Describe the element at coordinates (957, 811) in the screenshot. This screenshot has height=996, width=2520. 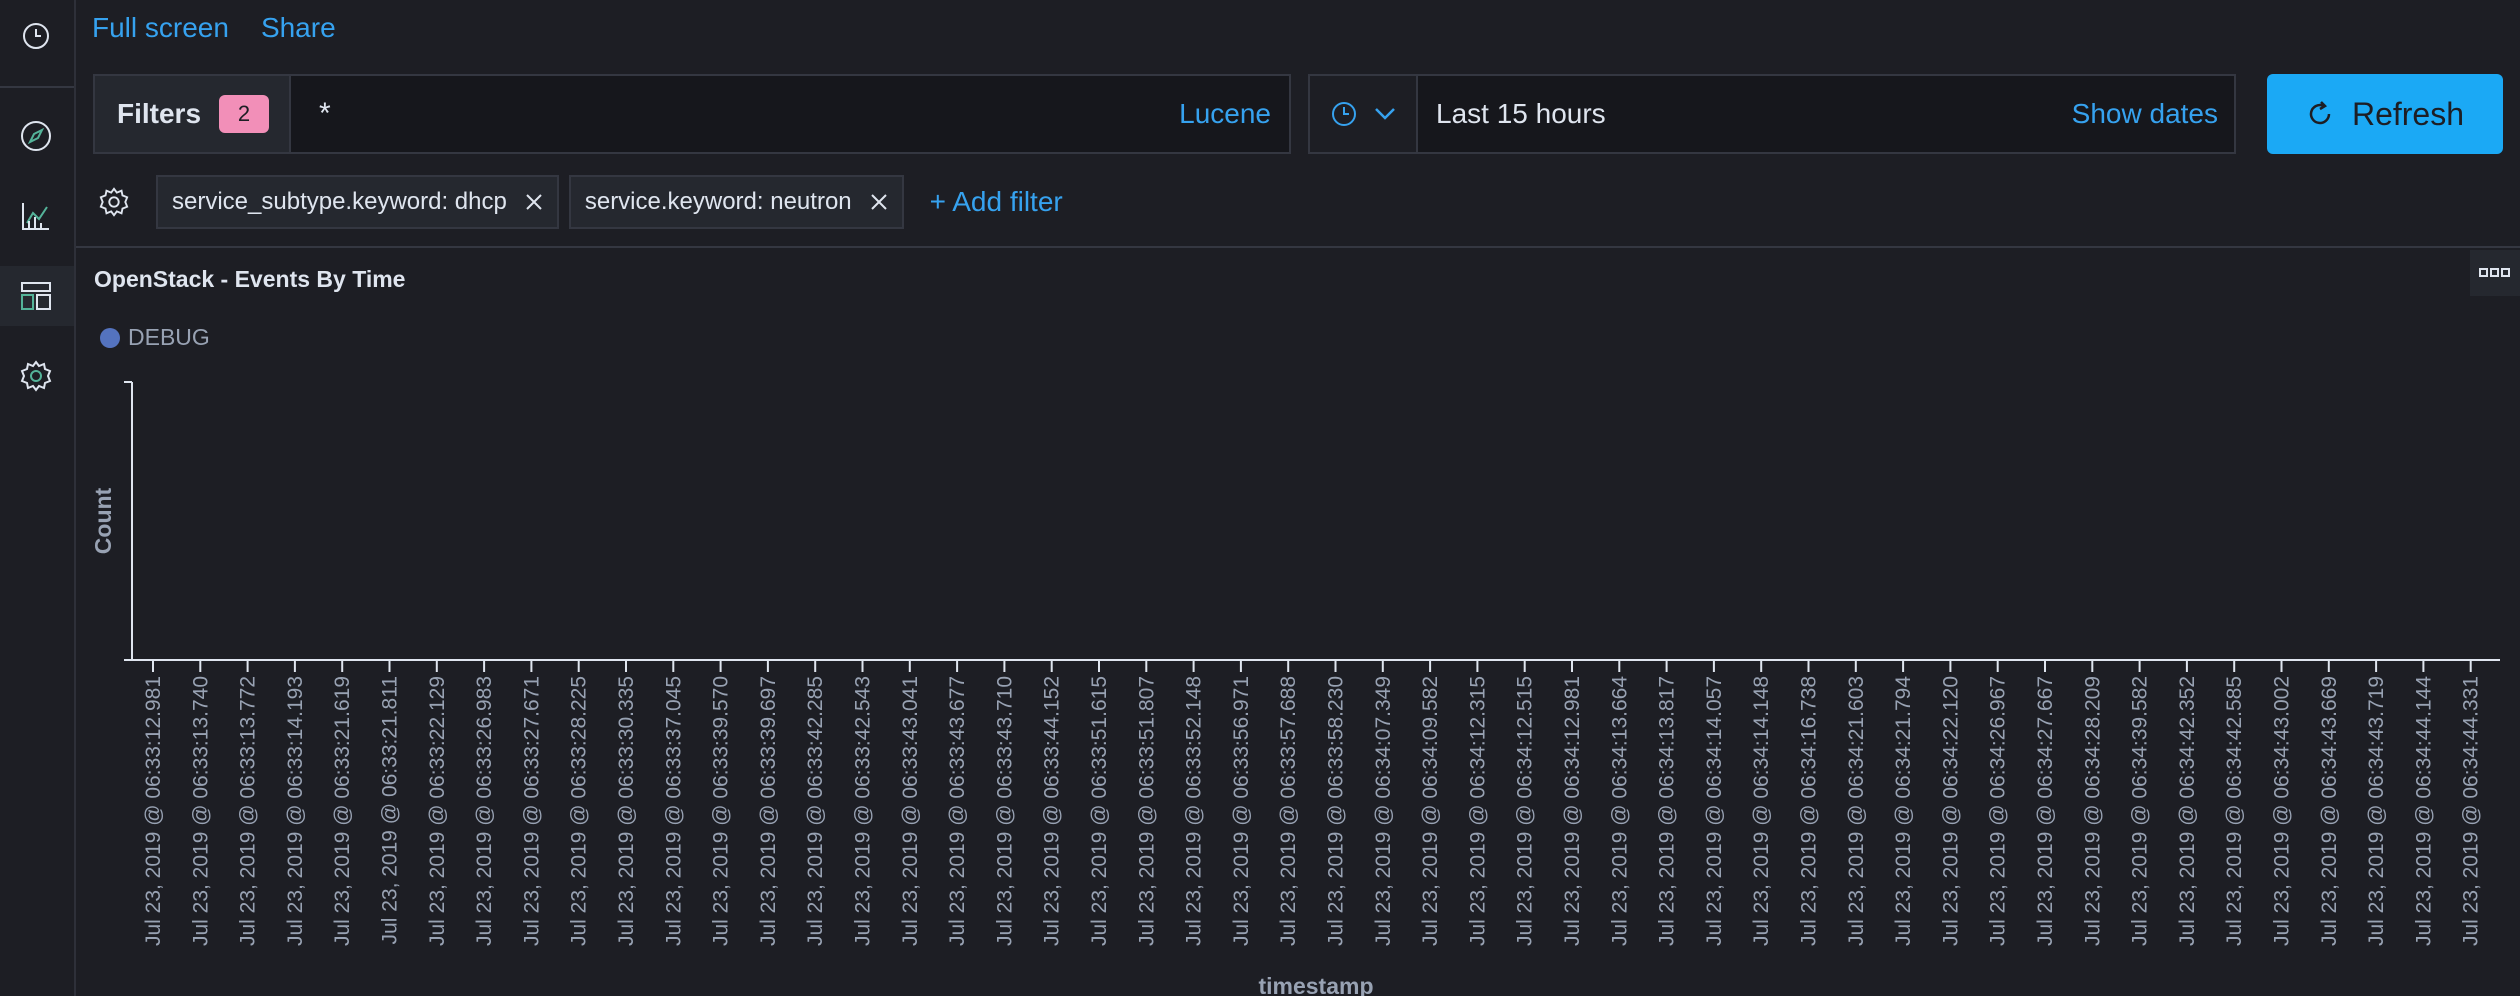
I see `x-tick-label: Jul 23, 2019 @ 06:33:43.677` at that location.